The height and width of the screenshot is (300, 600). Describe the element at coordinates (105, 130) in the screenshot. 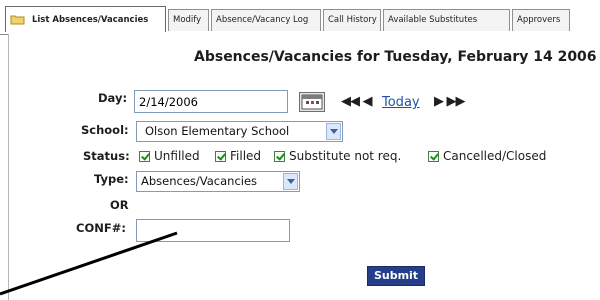

I see `school-label: School:` at that location.